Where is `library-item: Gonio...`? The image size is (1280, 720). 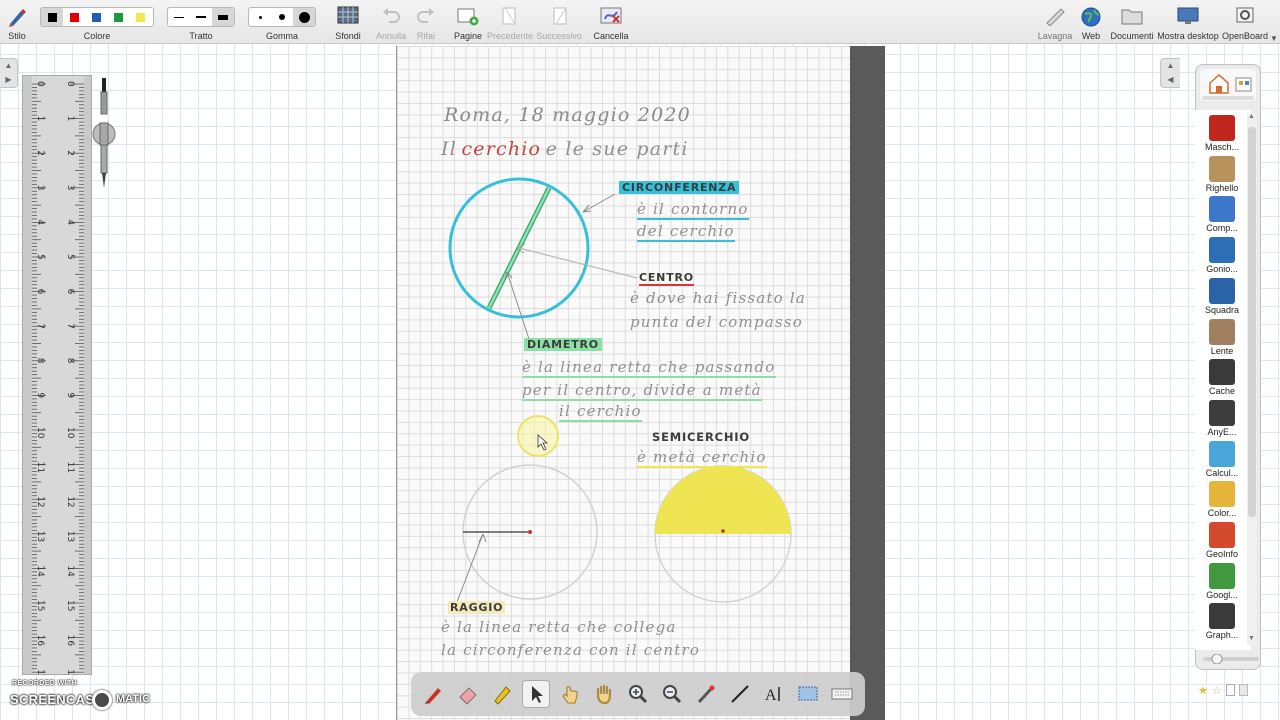 library-item: Gonio... is located at coordinates (1222, 256).